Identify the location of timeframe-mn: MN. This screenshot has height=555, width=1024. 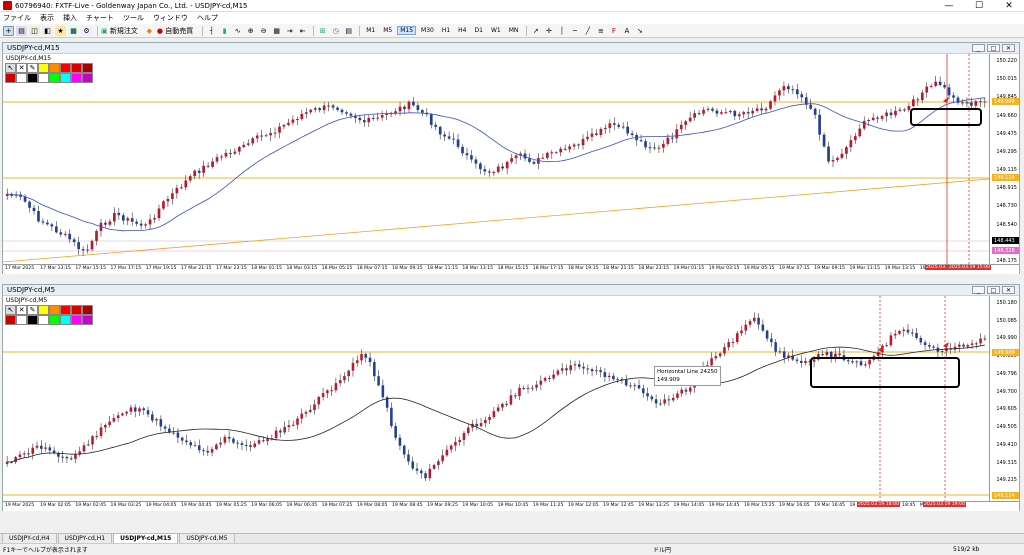
(514, 30).